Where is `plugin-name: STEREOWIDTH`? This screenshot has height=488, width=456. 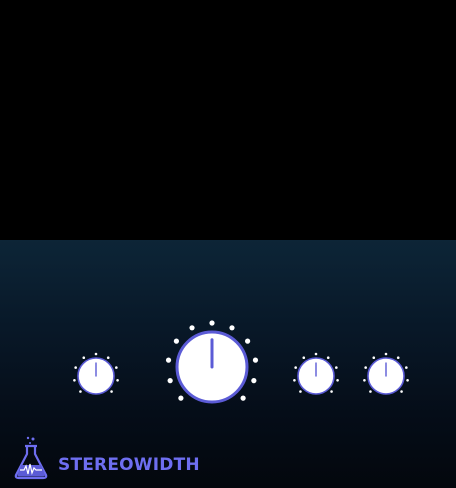 plugin-name: STEREOWIDTH is located at coordinates (129, 465).